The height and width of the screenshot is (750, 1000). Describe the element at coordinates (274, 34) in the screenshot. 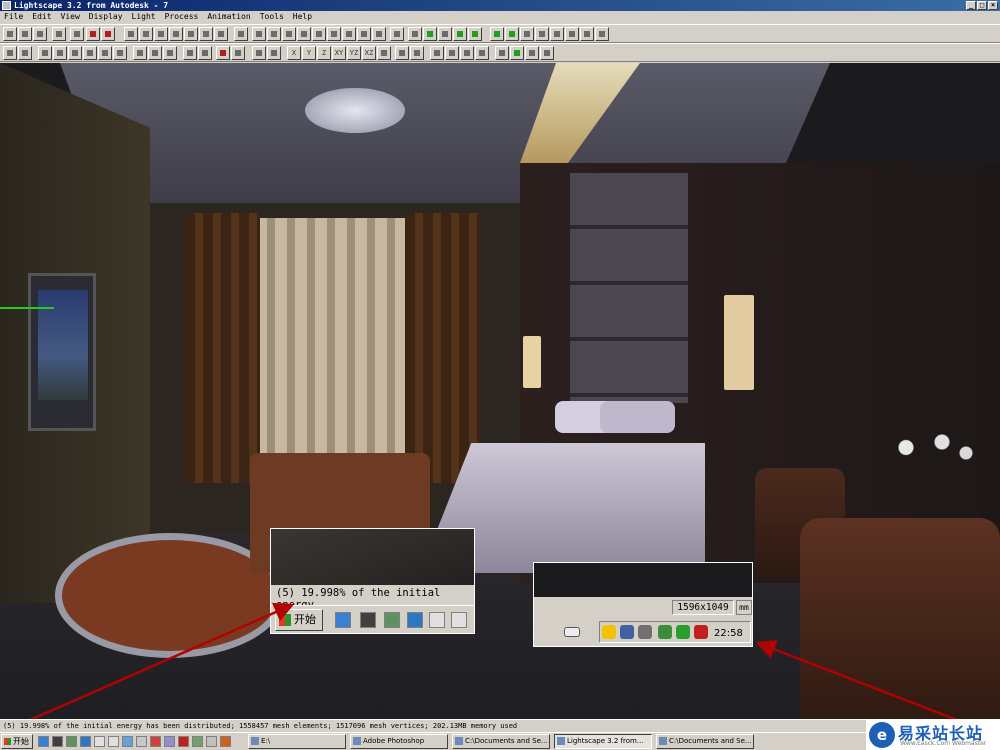

I see `zoom-in-icon` at that location.